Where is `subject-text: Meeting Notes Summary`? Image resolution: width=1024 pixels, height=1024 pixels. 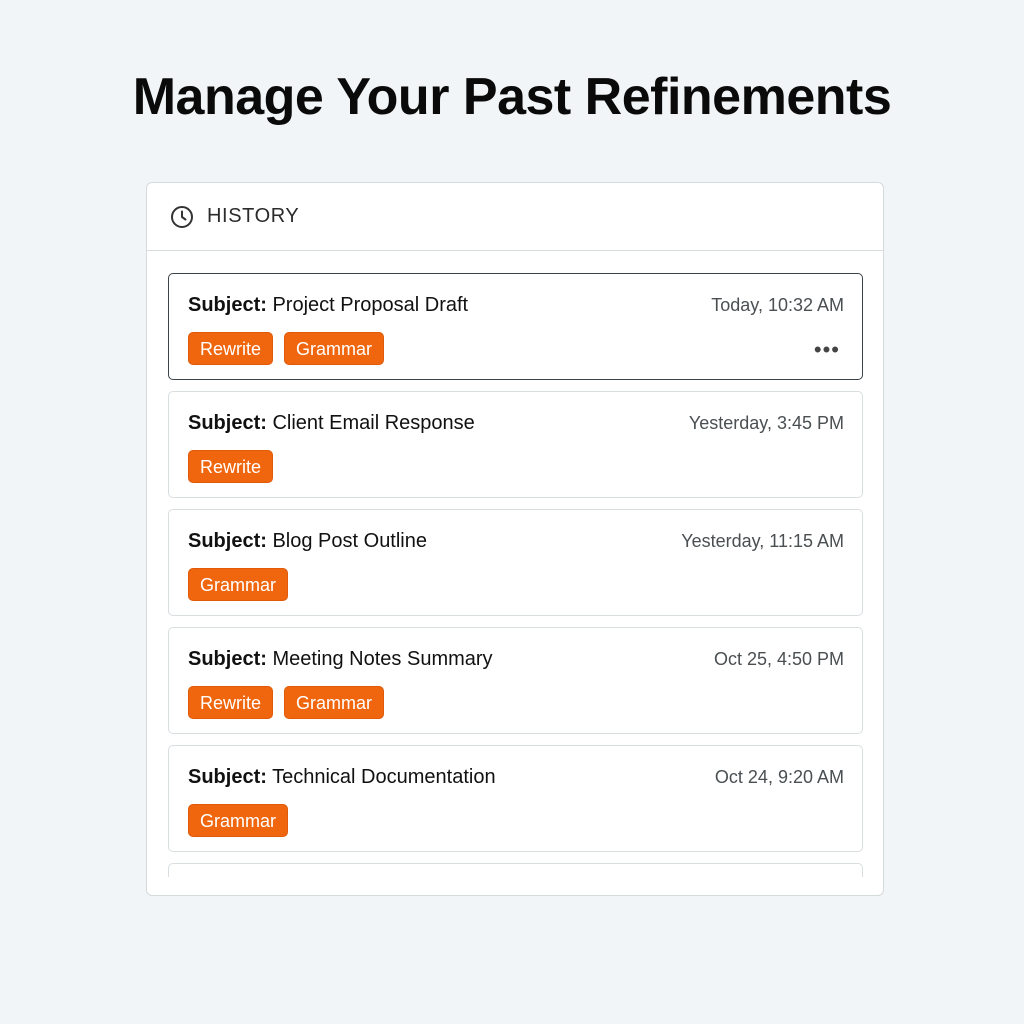
subject-text: Meeting Notes Summary is located at coordinates (382, 659).